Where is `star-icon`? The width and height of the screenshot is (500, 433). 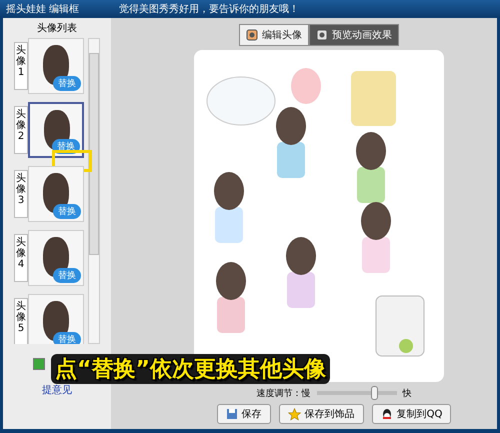 star-icon is located at coordinates (294, 414).